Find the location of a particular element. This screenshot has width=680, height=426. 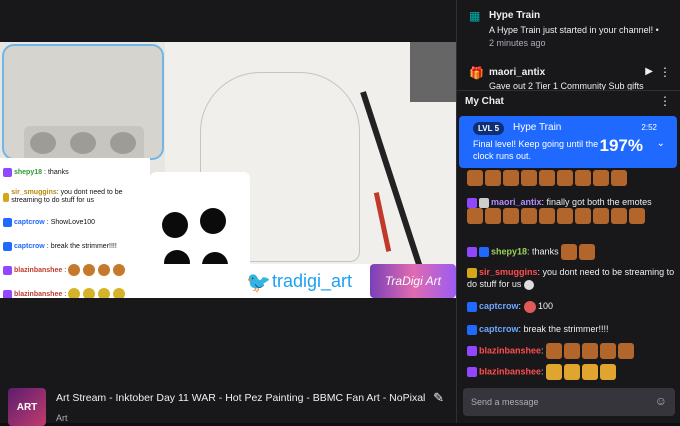

overlay-chat-row: captcrow: ShowLove100 is located at coordinates (75, 222).